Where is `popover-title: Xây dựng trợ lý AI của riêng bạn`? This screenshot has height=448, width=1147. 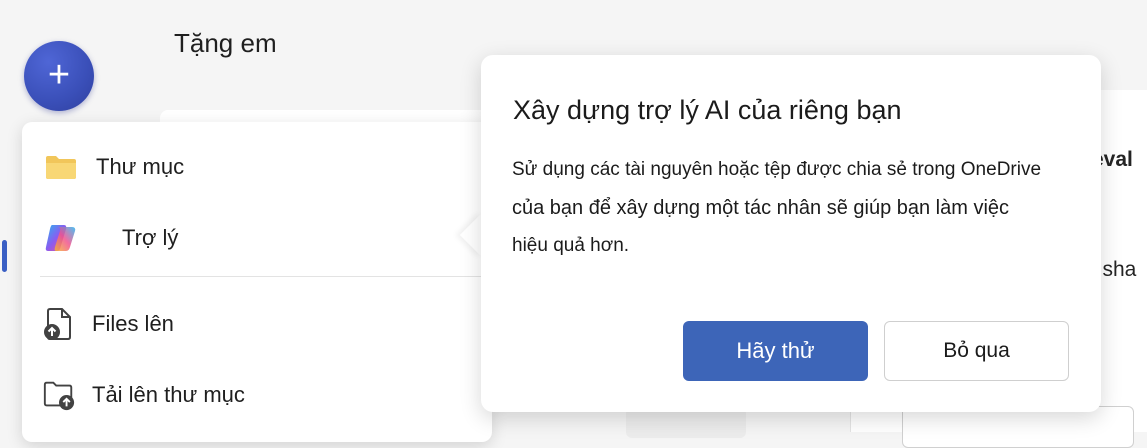 popover-title: Xây dựng trợ lý AI của riêng bạn is located at coordinates (707, 110).